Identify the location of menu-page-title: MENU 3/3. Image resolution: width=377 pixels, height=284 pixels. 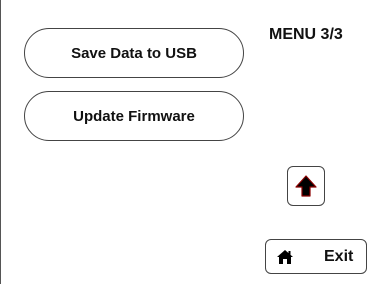
(306, 34).